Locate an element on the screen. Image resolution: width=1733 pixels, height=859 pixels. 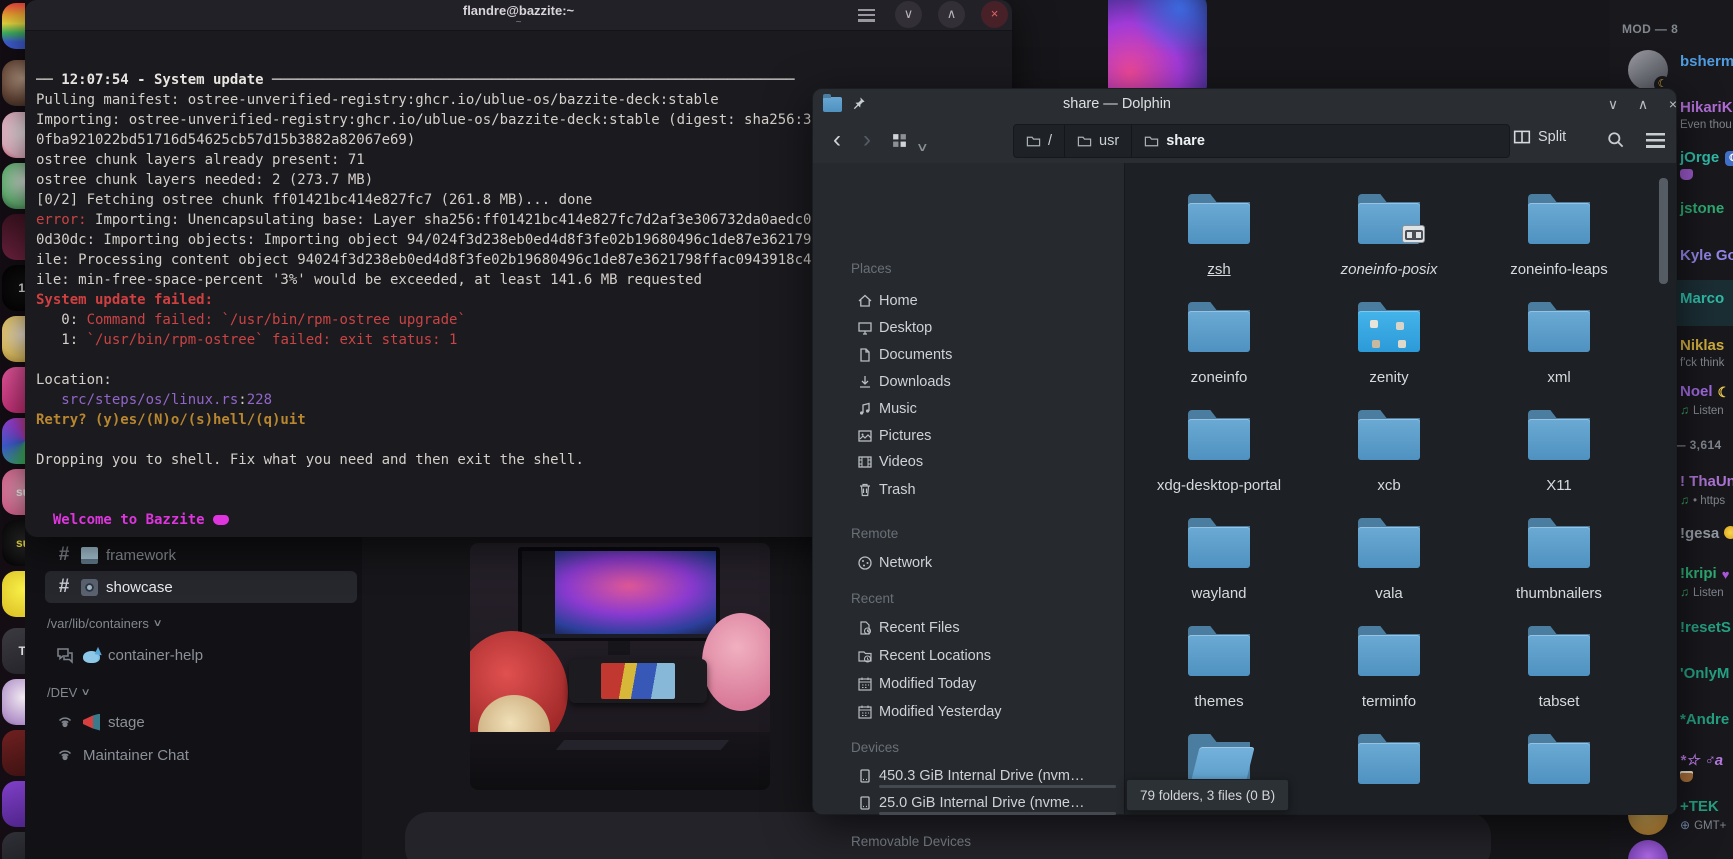
channel-item: # showcase is located at coordinates (201, 587).